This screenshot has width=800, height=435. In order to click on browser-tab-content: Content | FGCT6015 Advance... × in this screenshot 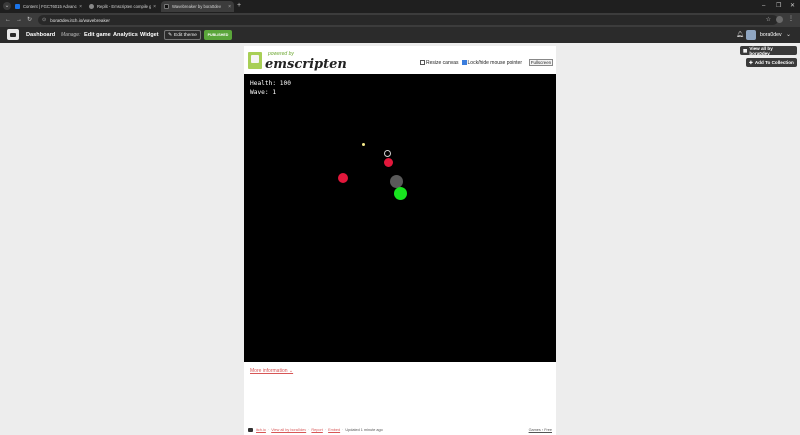, I will do `click(48, 6)`.